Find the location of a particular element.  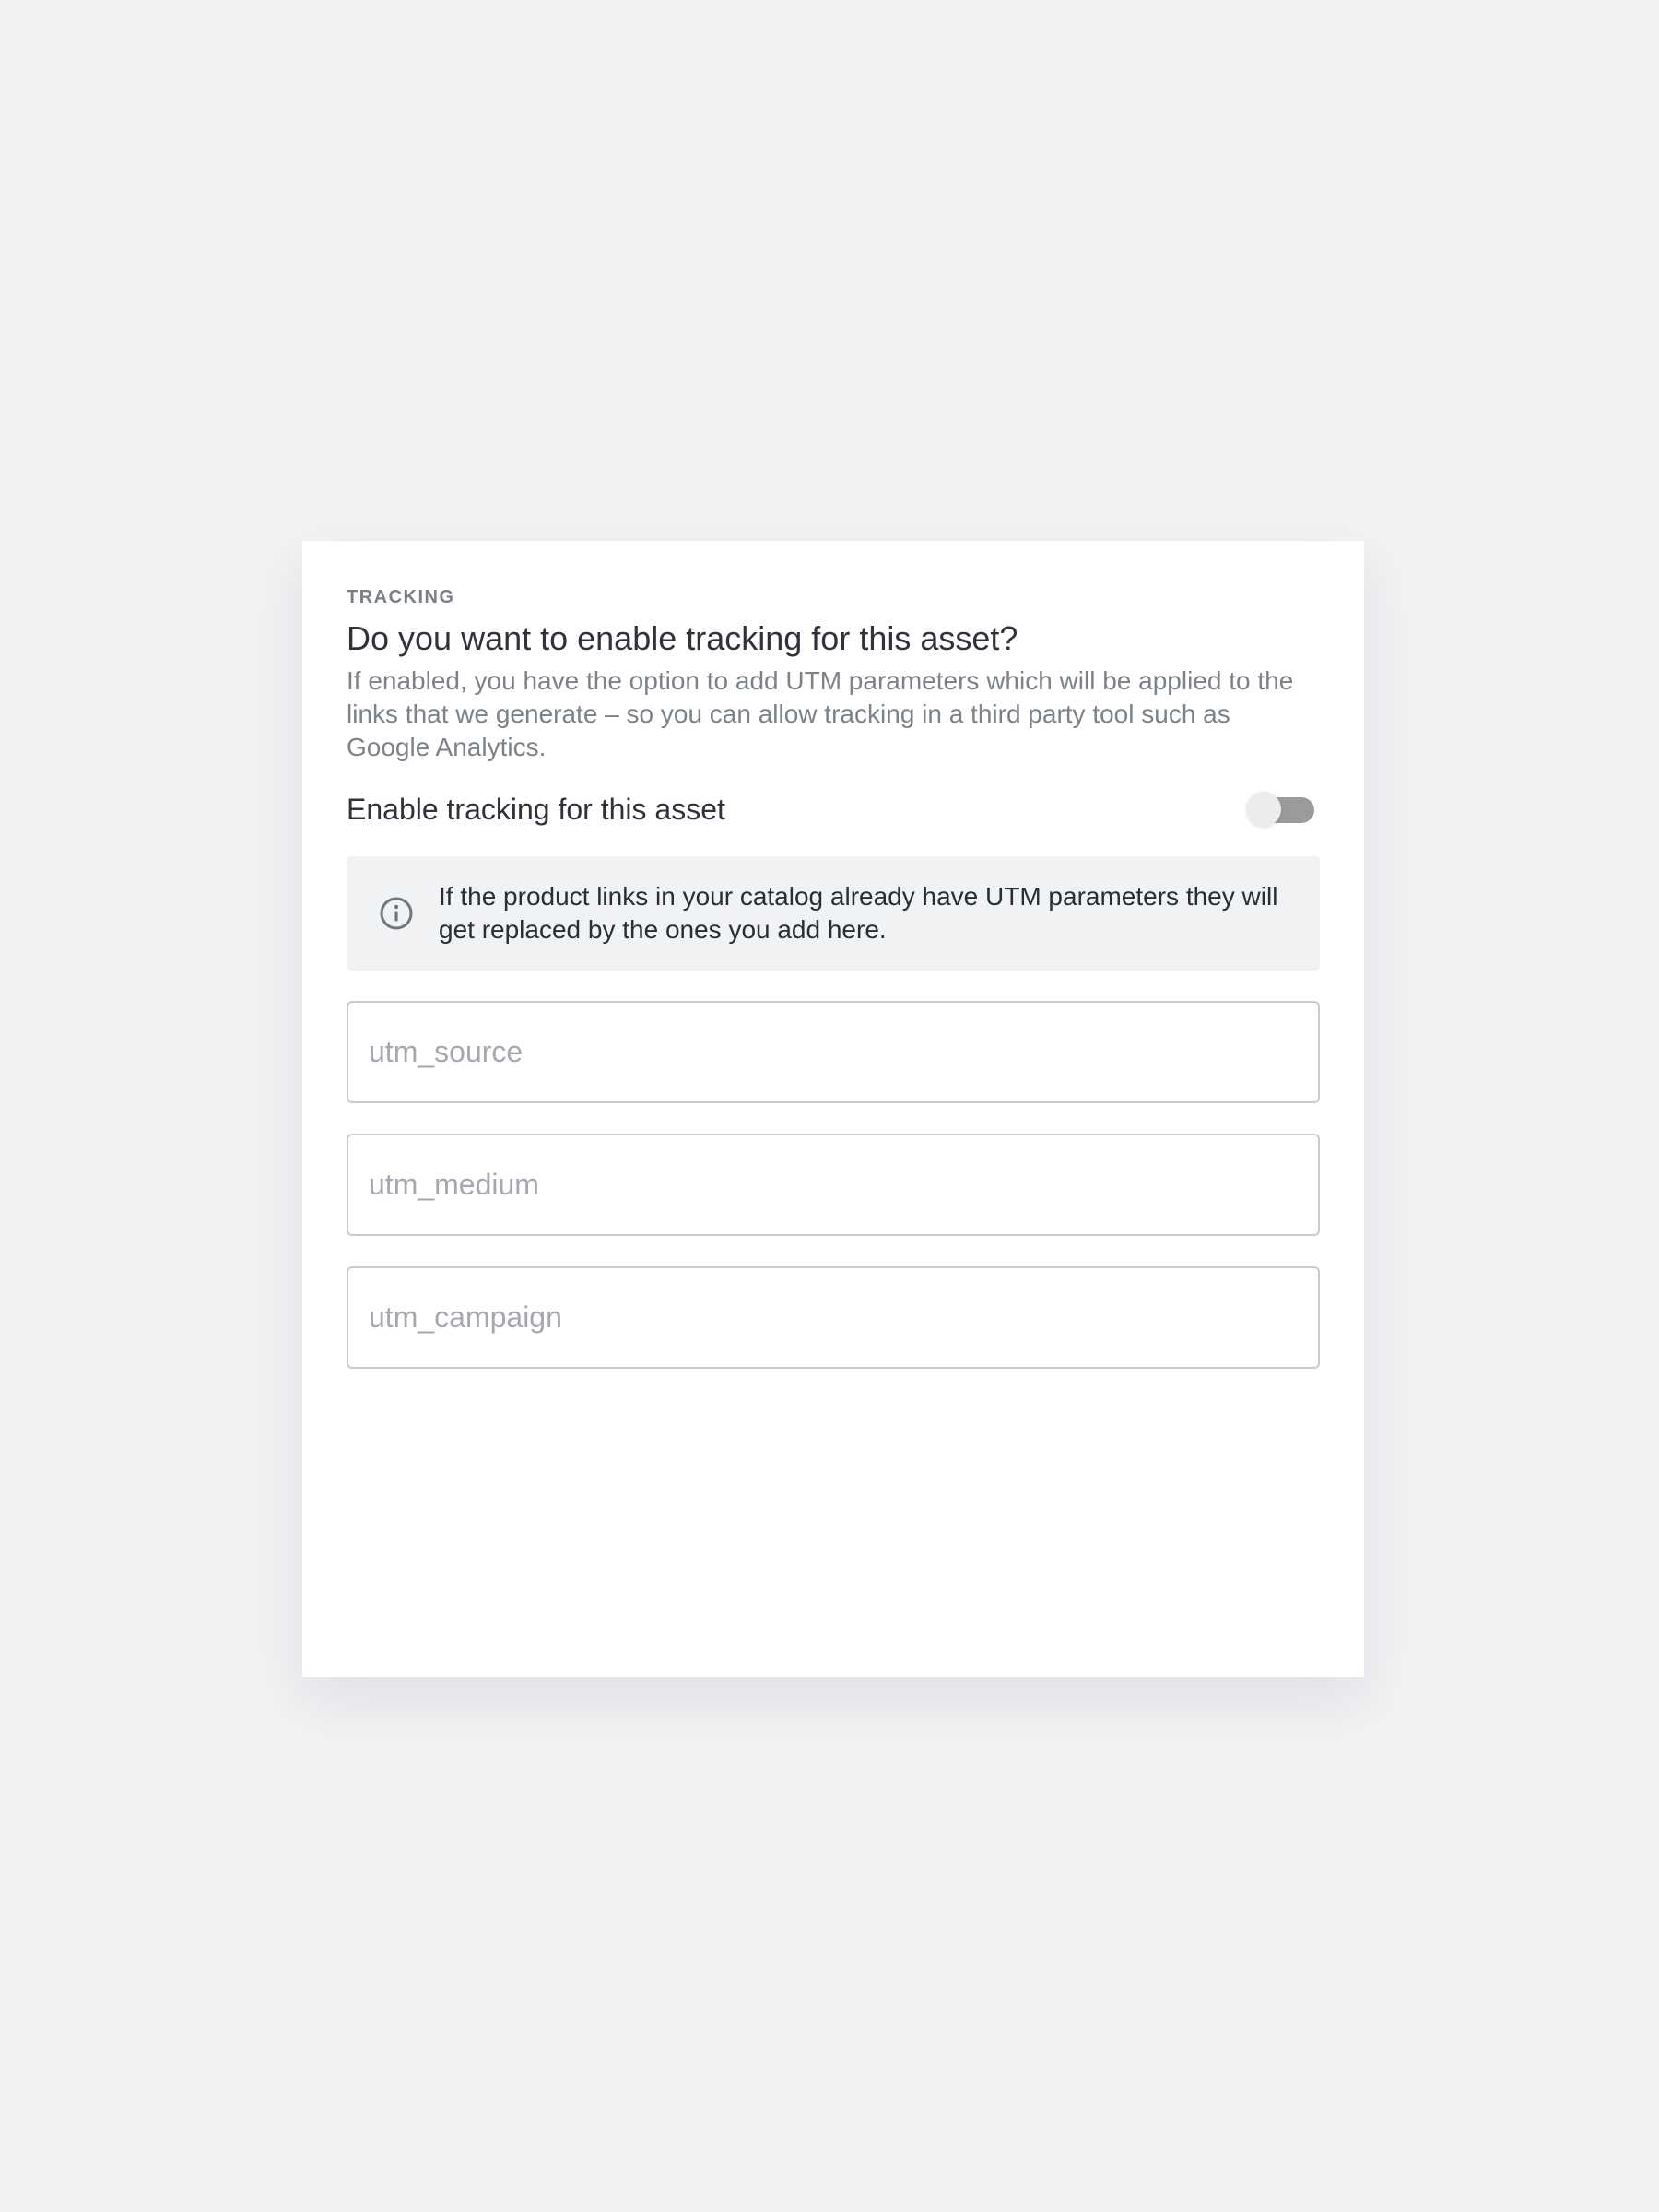

tracking-toggle-switch is located at coordinates (1280, 809).